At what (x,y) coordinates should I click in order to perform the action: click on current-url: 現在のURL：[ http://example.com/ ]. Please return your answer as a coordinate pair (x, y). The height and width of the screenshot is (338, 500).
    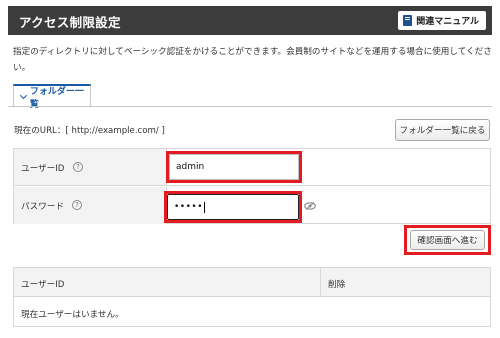
    Looking at the image, I should click on (89, 131).